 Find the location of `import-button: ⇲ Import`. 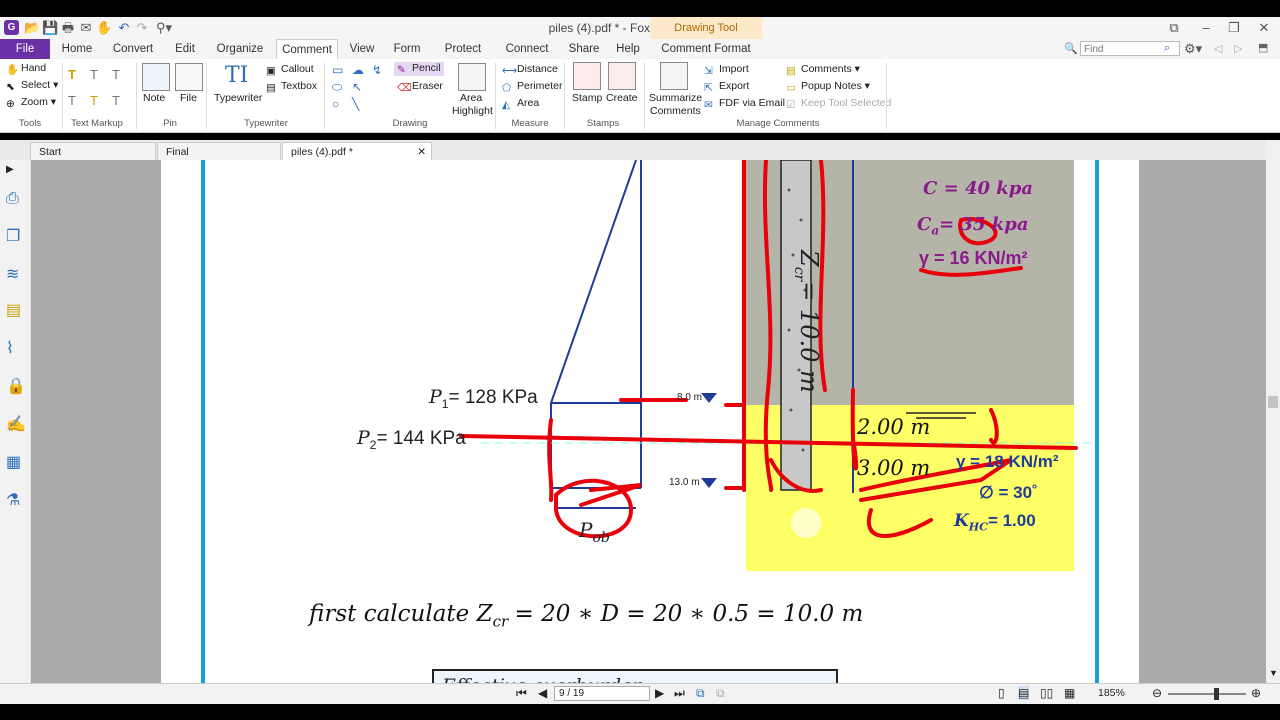

import-button: ⇲ Import is located at coordinates (726, 70).